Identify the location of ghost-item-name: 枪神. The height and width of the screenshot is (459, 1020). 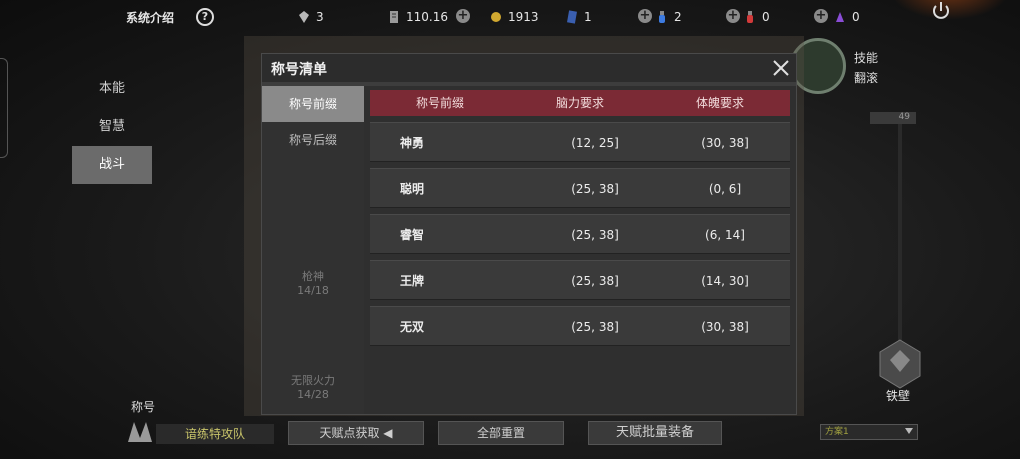
(313, 276).